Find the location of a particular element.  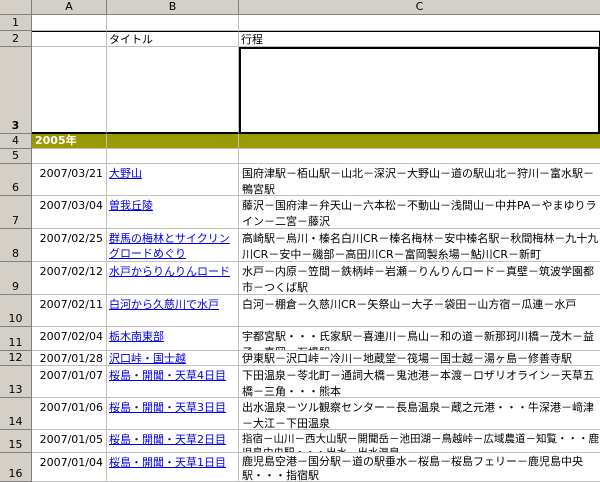

column-header-row: A B C is located at coordinates (300, 7).